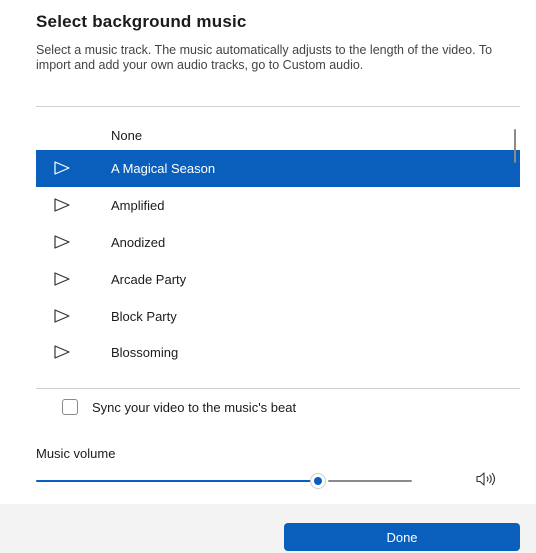 This screenshot has height=553, width=536. What do you see at coordinates (278, 168) in the screenshot?
I see `track-item-a-magical-season: A Magical Season` at bounding box center [278, 168].